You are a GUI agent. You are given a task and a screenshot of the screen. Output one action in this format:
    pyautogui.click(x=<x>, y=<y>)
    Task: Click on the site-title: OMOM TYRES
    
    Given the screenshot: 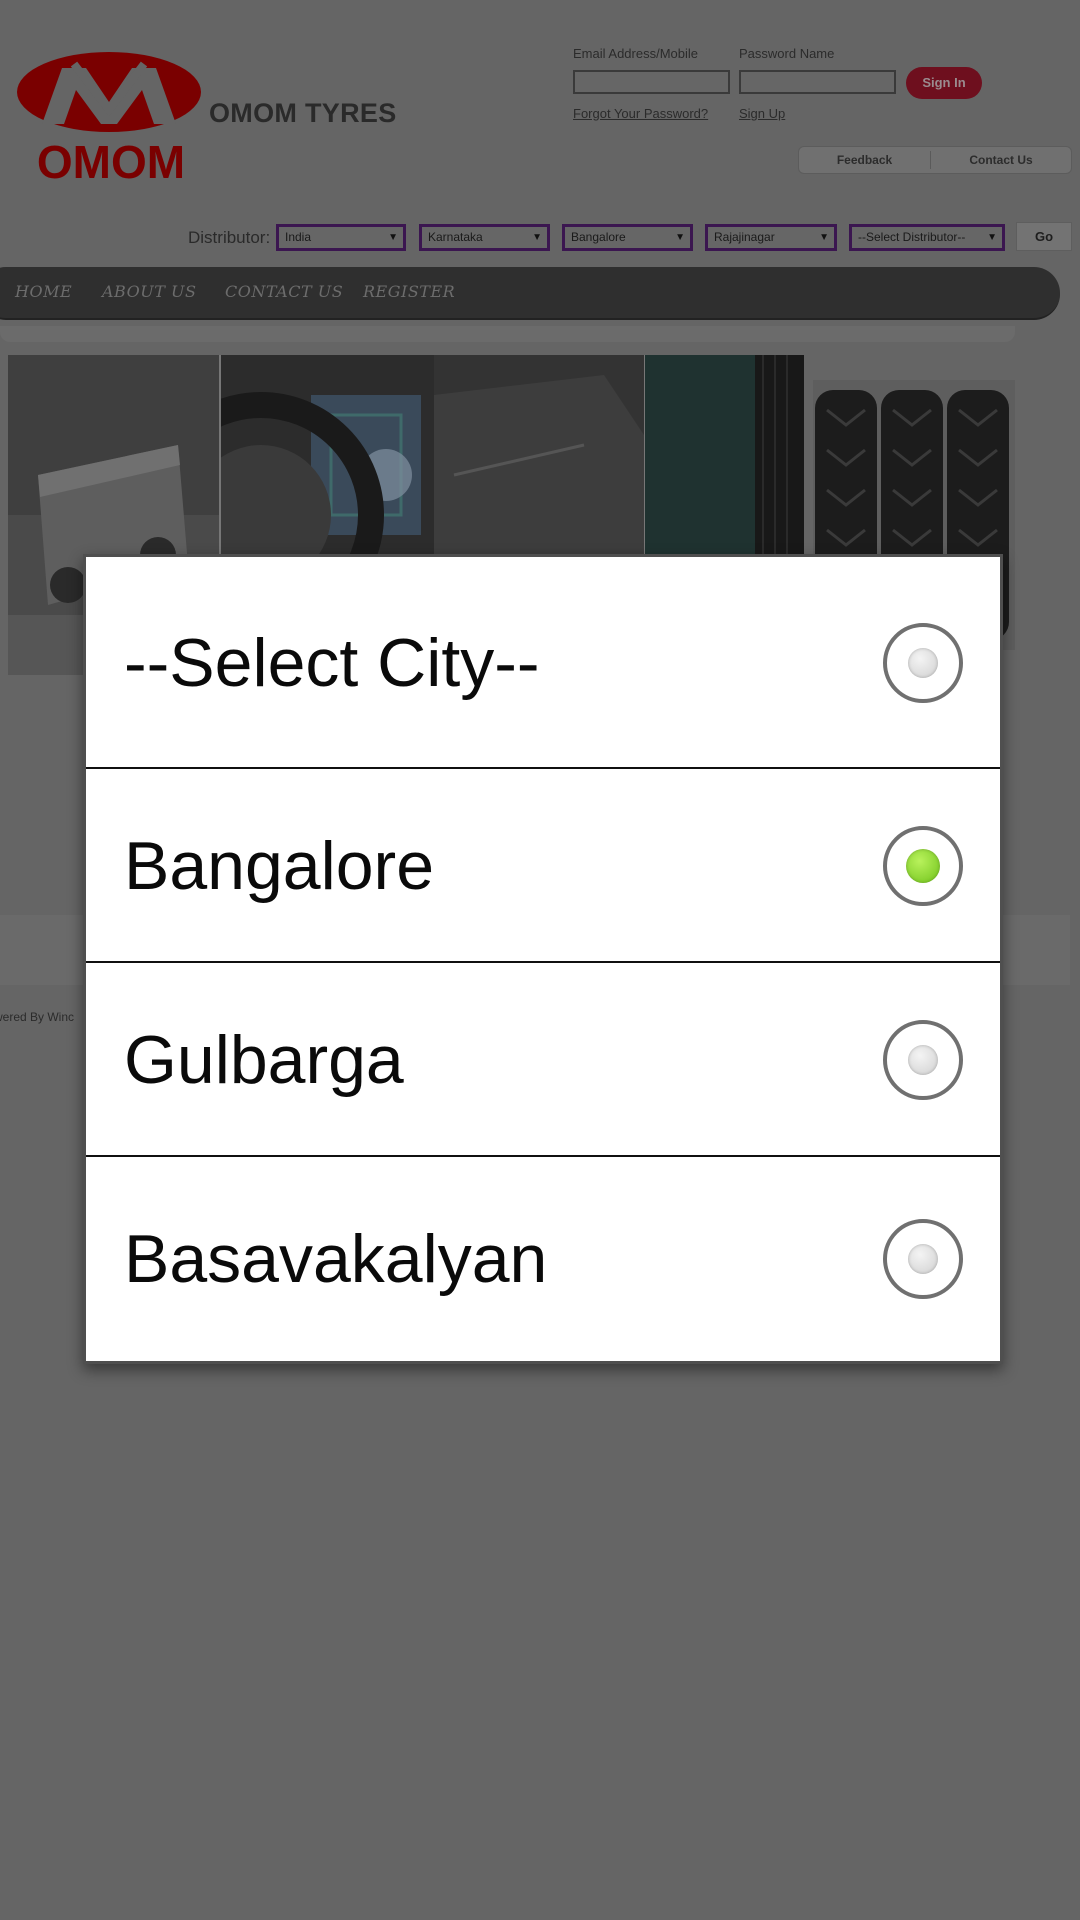 What is the action you would take?
    pyautogui.click(x=303, y=113)
    